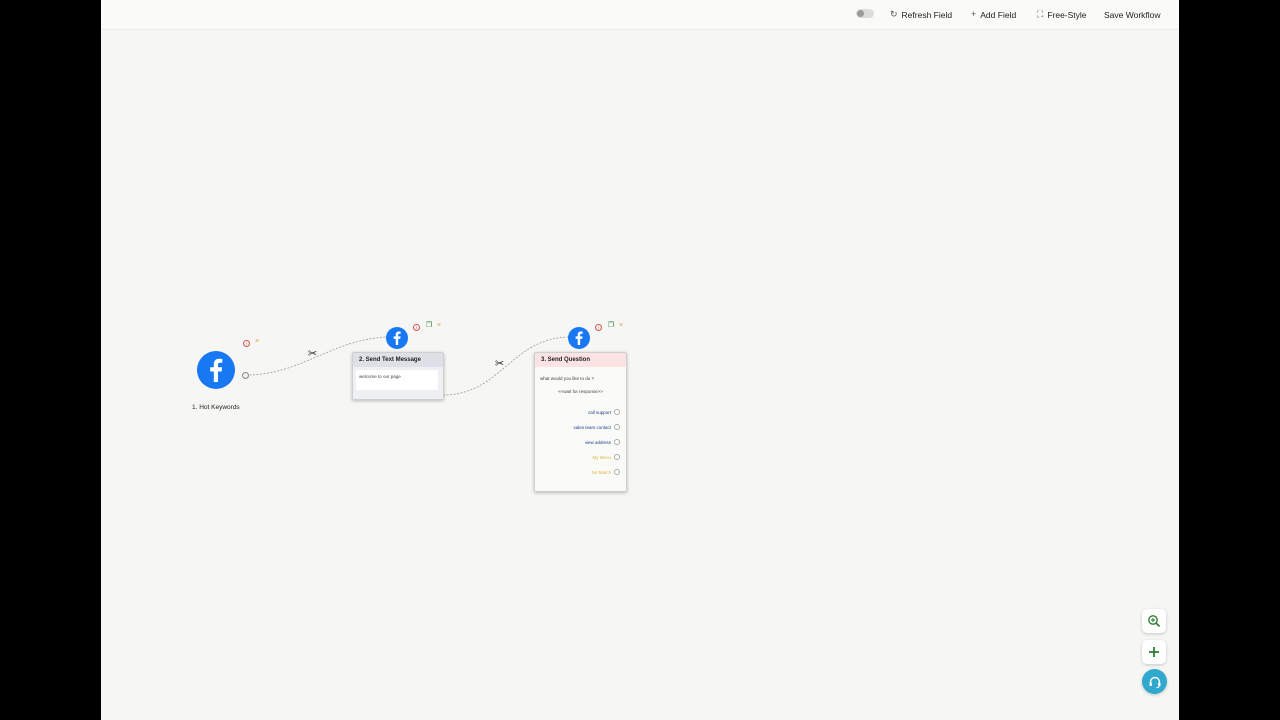 The height and width of the screenshot is (720, 1280). I want to click on node1-output-handle, so click(245, 375).